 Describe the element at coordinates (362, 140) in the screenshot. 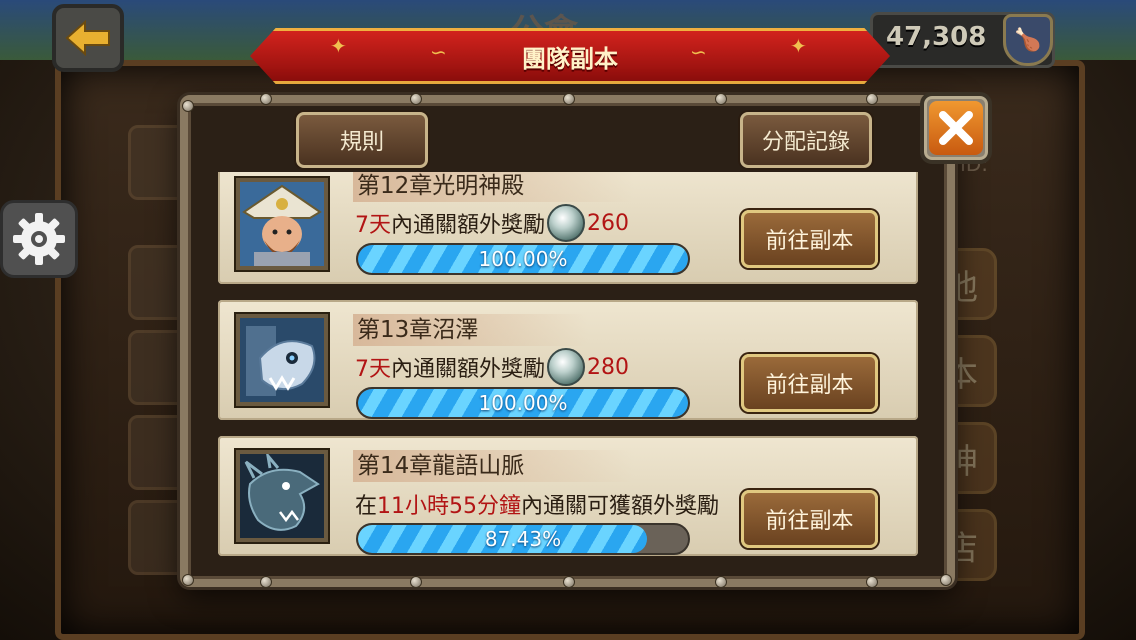

I see `rules-button: 規則` at that location.